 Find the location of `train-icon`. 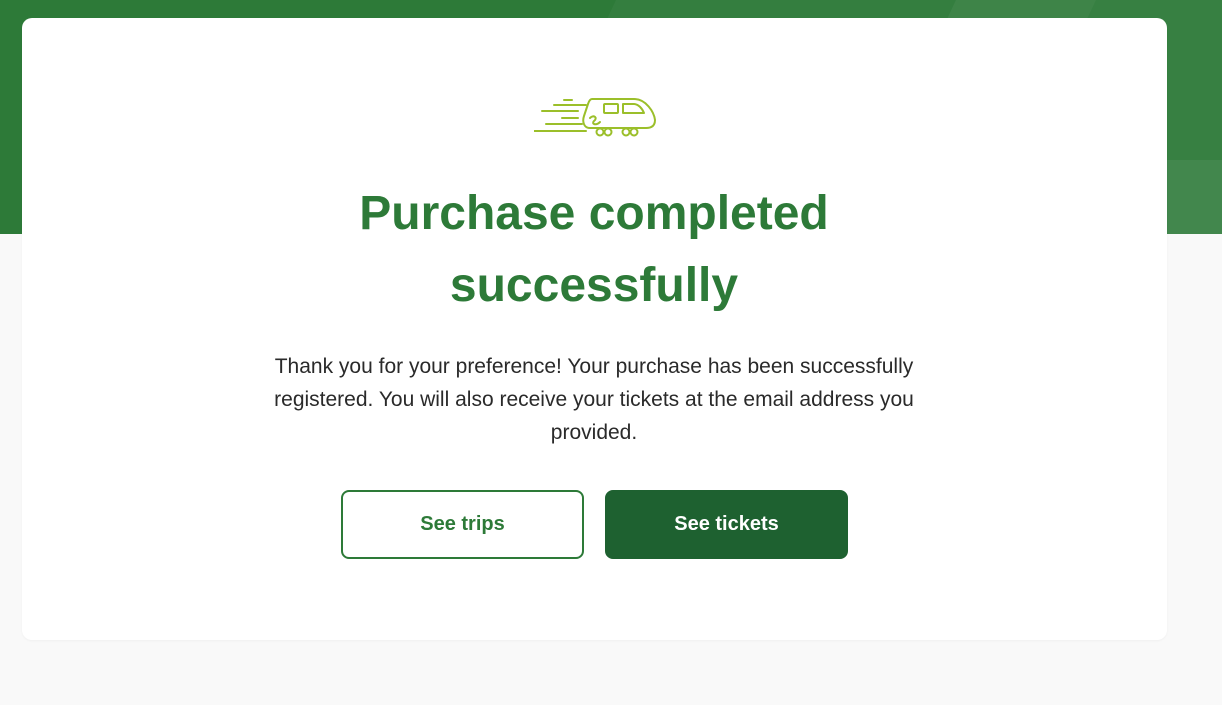

train-icon is located at coordinates (595, 117).